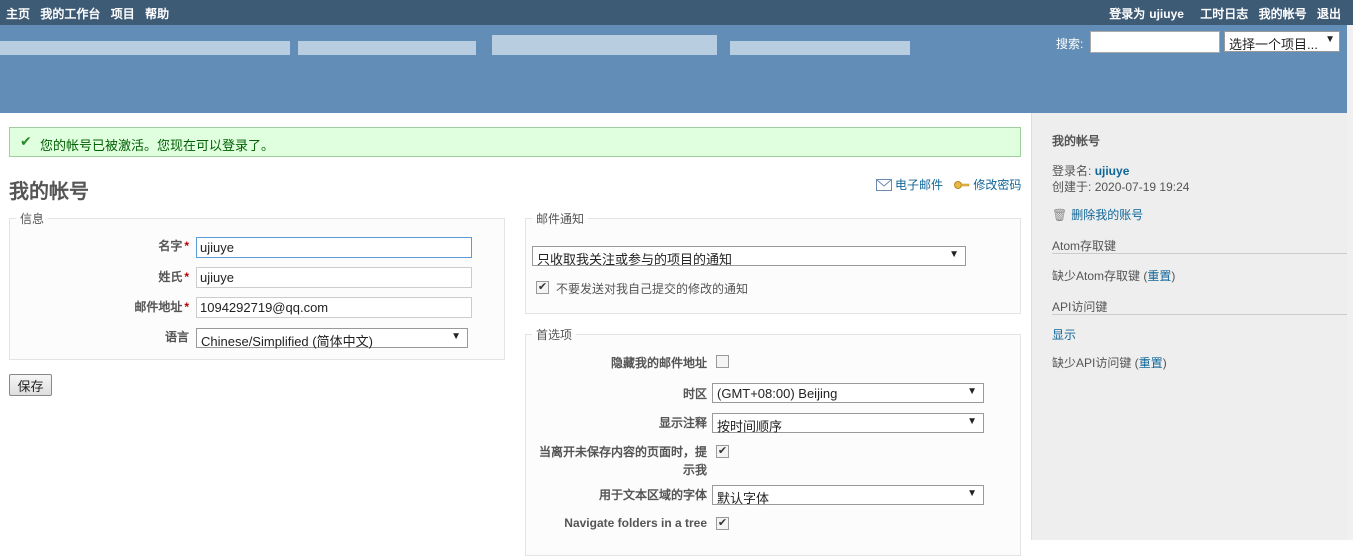 The height and width of the screenshot is (556, 1353). Describe the element at coordinates (722, 451) in the screenshot. I see `warn-unsaved-checkbox: ✔` at that location.